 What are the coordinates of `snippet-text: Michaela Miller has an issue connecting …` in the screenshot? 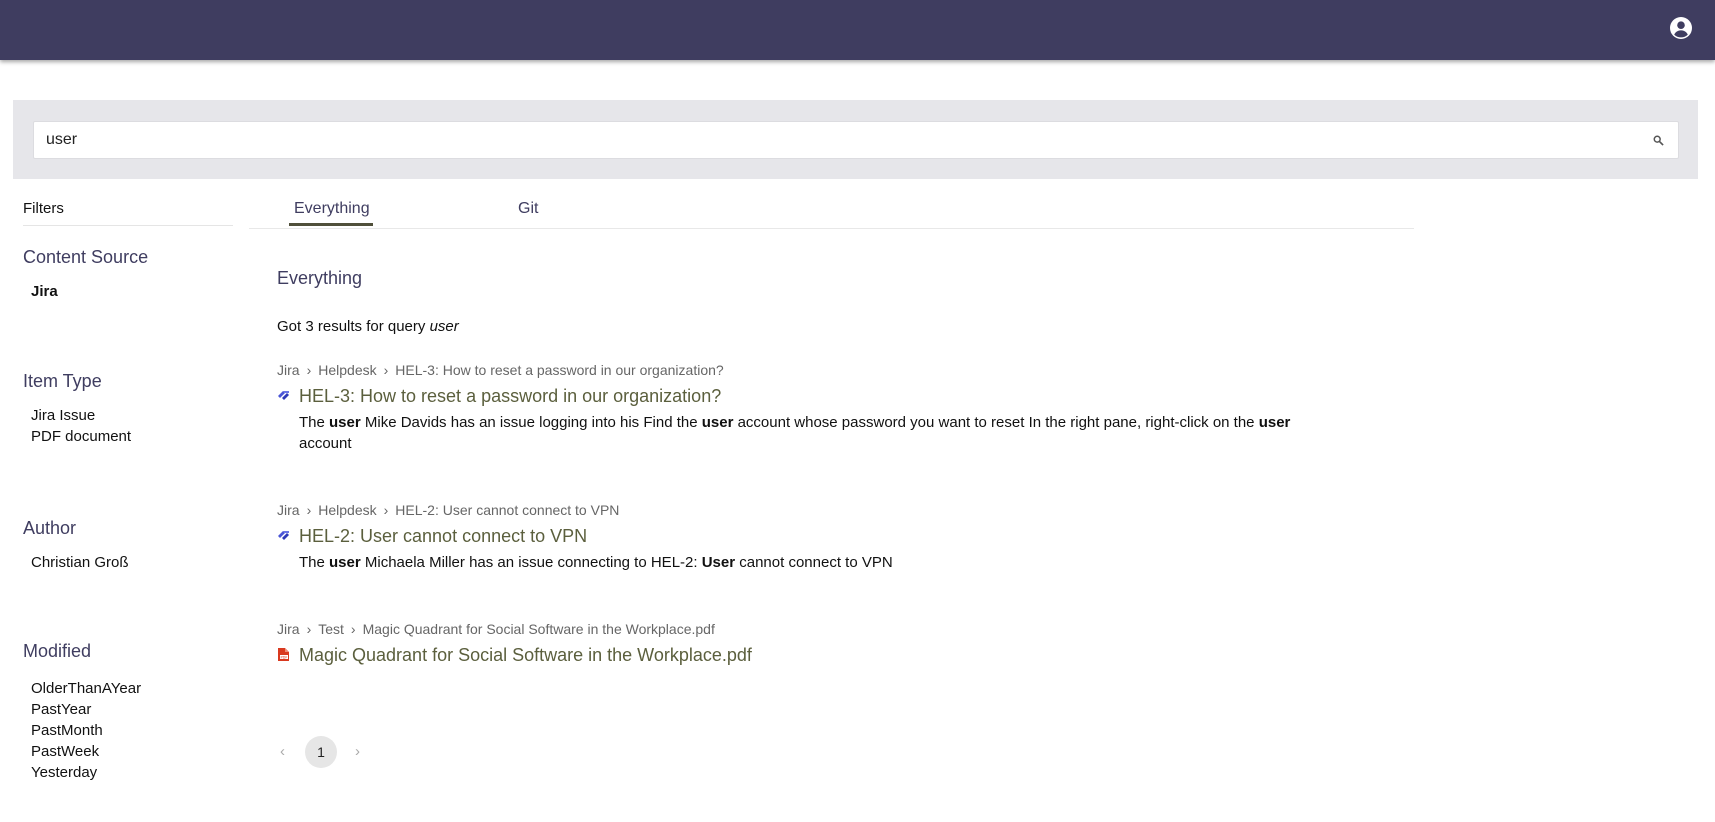 It's located at (531, 562).